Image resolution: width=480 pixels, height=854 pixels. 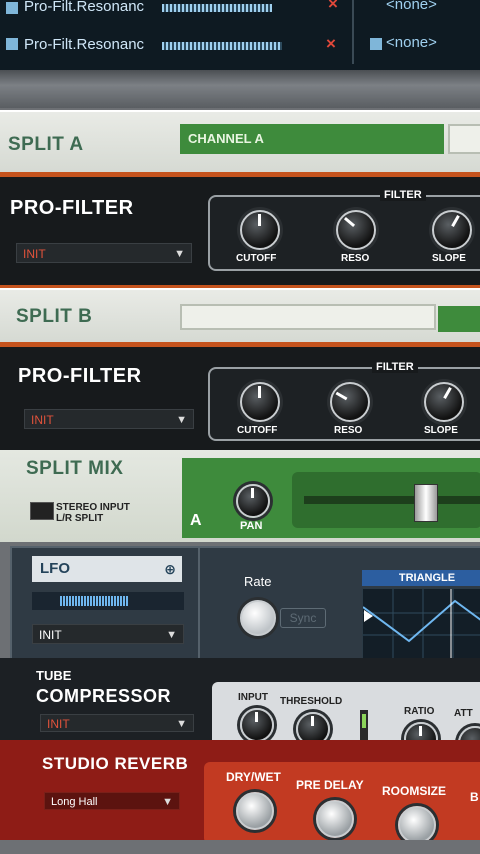 I want to click on waveform-graph, so click(x=421, y=624).